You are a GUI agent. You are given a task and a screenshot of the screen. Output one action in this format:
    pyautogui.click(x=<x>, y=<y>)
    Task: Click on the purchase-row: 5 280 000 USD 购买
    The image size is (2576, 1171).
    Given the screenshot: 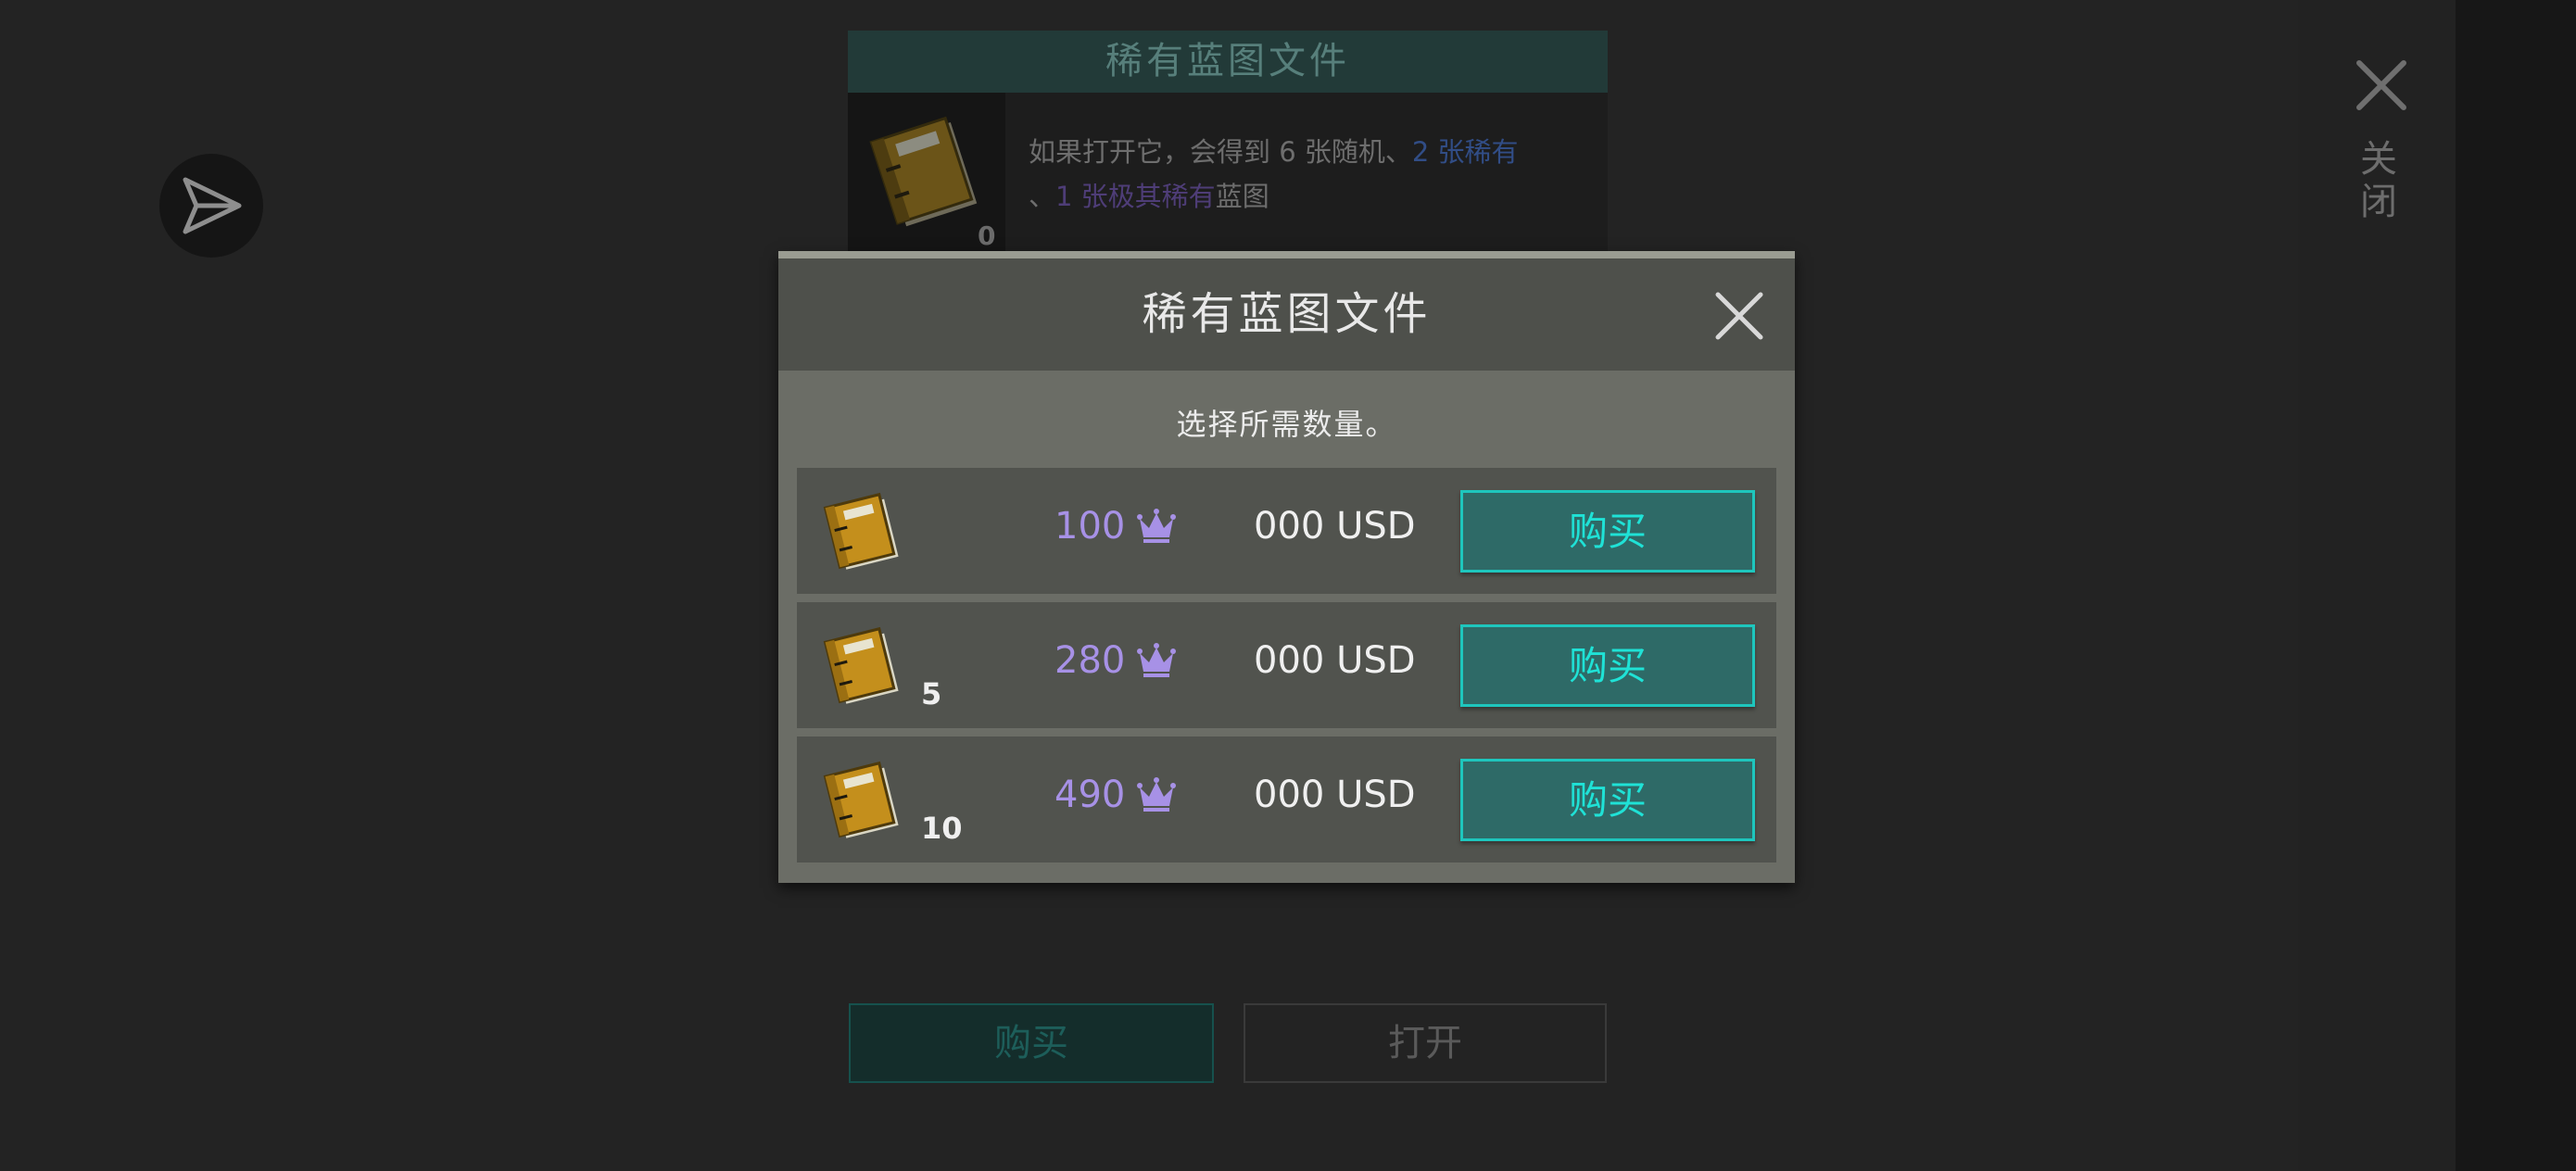 What is the action you would take?
    pyautogui.click(x=1287, y=665)
    